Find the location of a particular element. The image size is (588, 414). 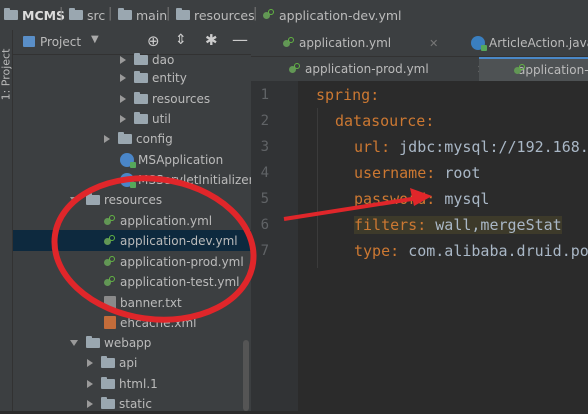

project-view-selector: Project is located at coordinates (60, 42).